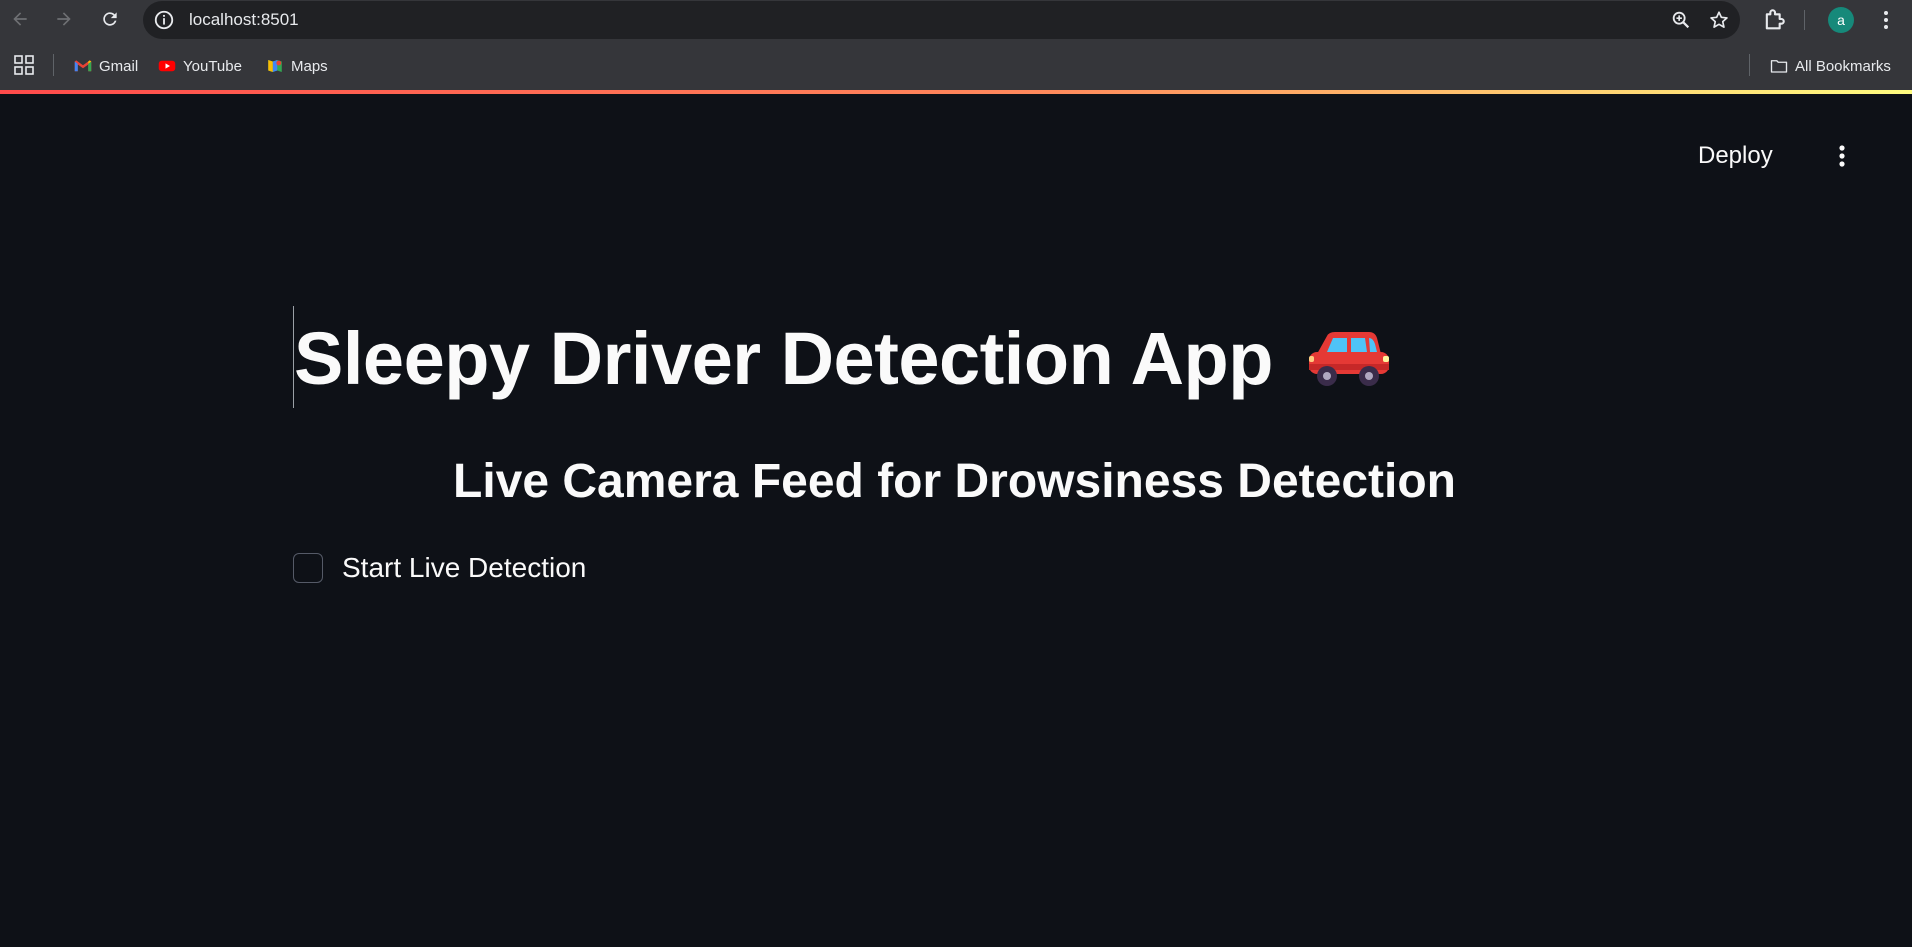 The image size is (1912, 947). What do you see at coordinates (275, 66) in the screenshot?
I see `maps-icon` at bounding box center [275, 66].